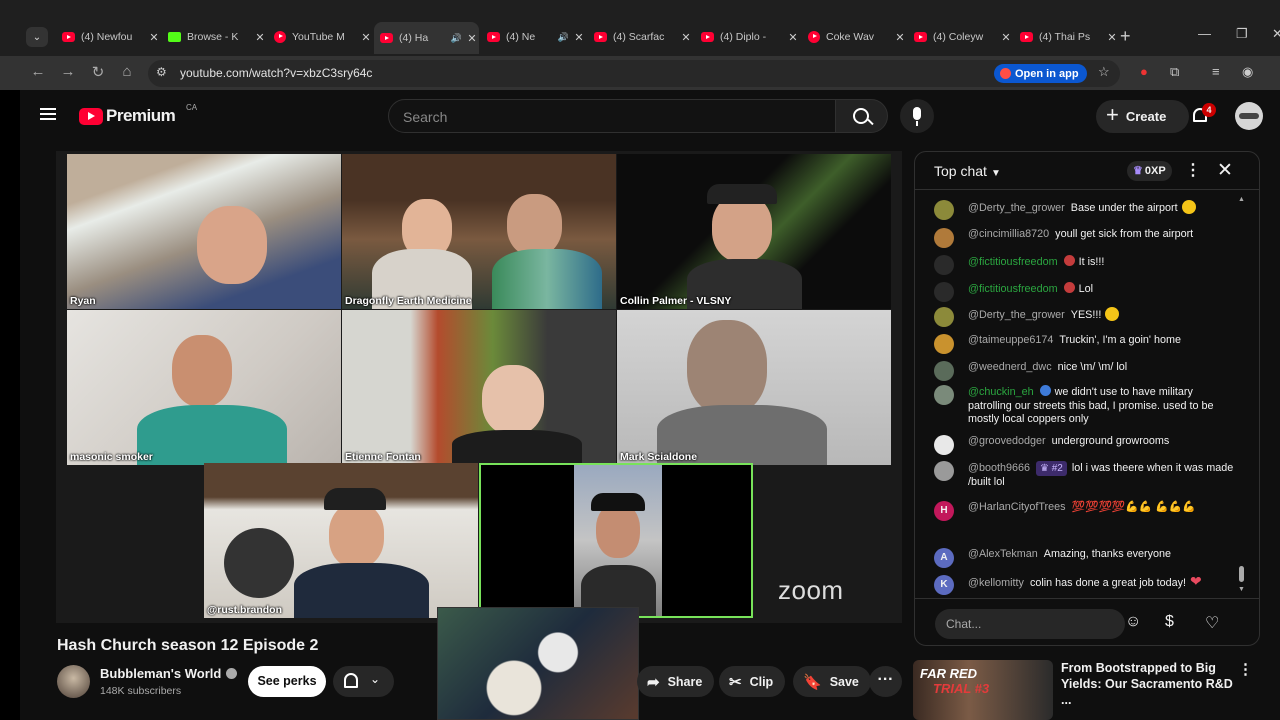 The image size is (1280, 720). I want to click on tab-10: (4) Thai Ps ✕, so click(1066, 37).